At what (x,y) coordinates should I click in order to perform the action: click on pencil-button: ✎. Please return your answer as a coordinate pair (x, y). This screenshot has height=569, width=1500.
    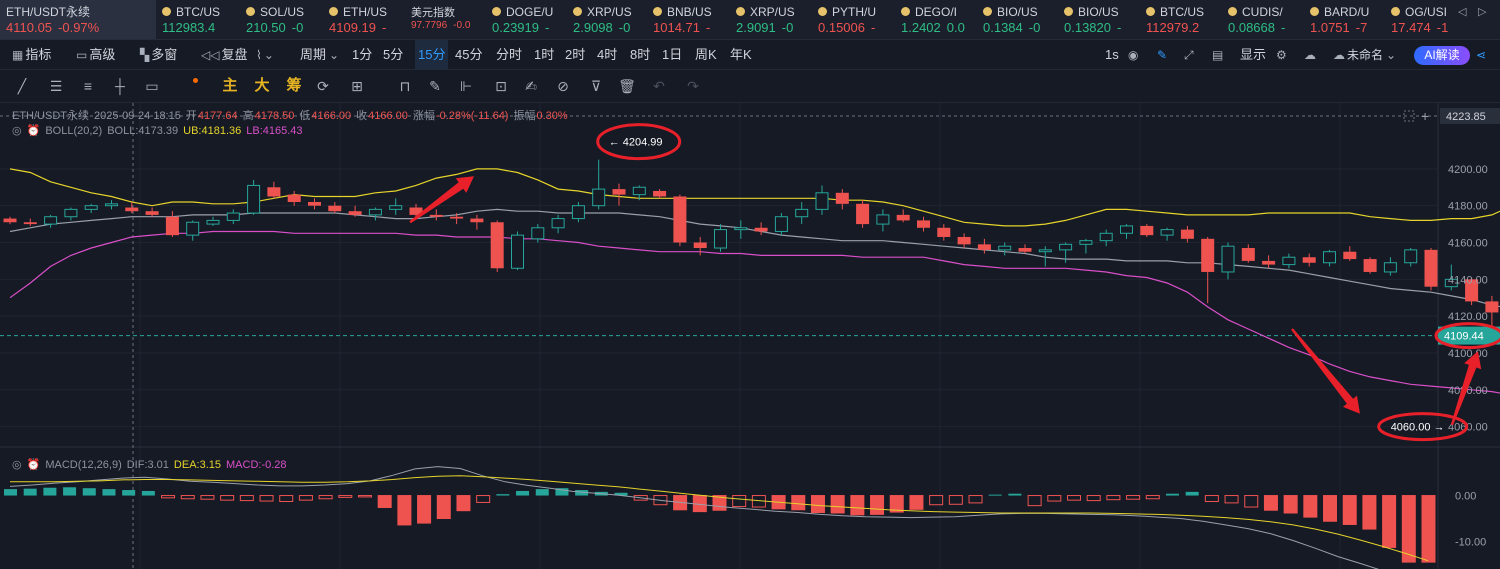
    Looking at the image, I should click on (1163, 55).